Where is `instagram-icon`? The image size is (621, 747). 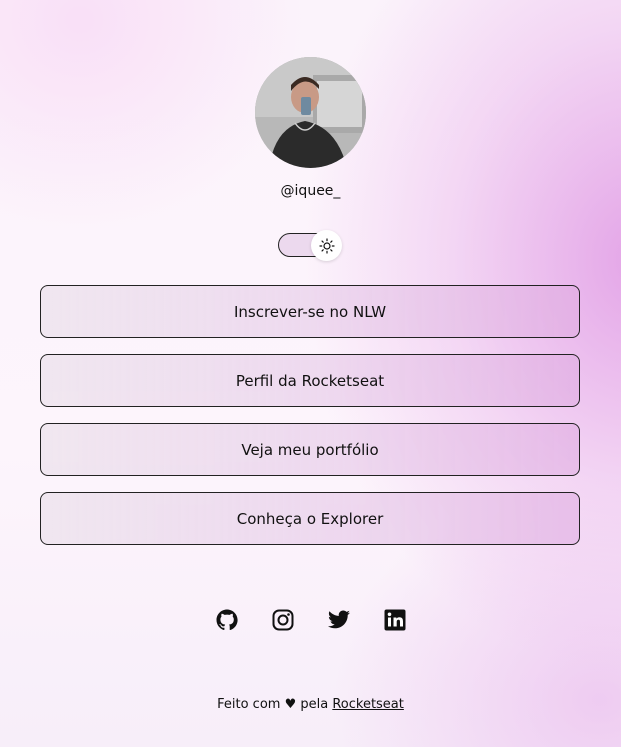
instagram-icon is located at coordinates (282, 620).